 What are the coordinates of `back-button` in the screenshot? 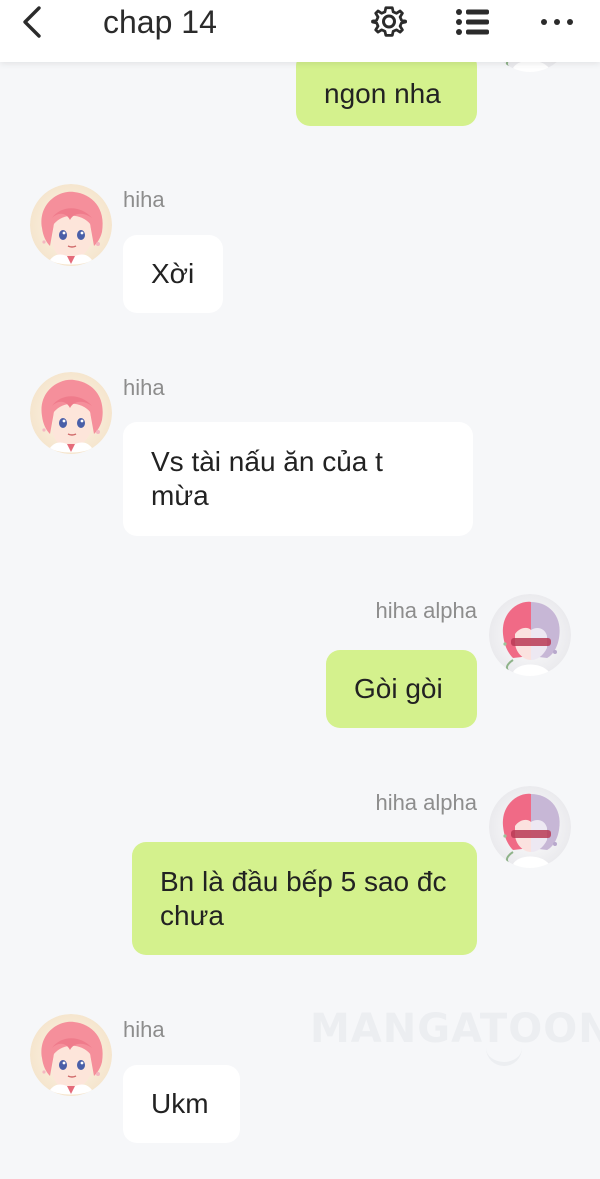 It's located at (32, 22).